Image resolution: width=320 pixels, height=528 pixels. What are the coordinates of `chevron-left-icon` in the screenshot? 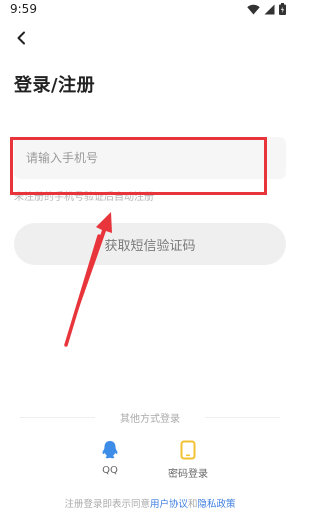 It's located at (21, 38).